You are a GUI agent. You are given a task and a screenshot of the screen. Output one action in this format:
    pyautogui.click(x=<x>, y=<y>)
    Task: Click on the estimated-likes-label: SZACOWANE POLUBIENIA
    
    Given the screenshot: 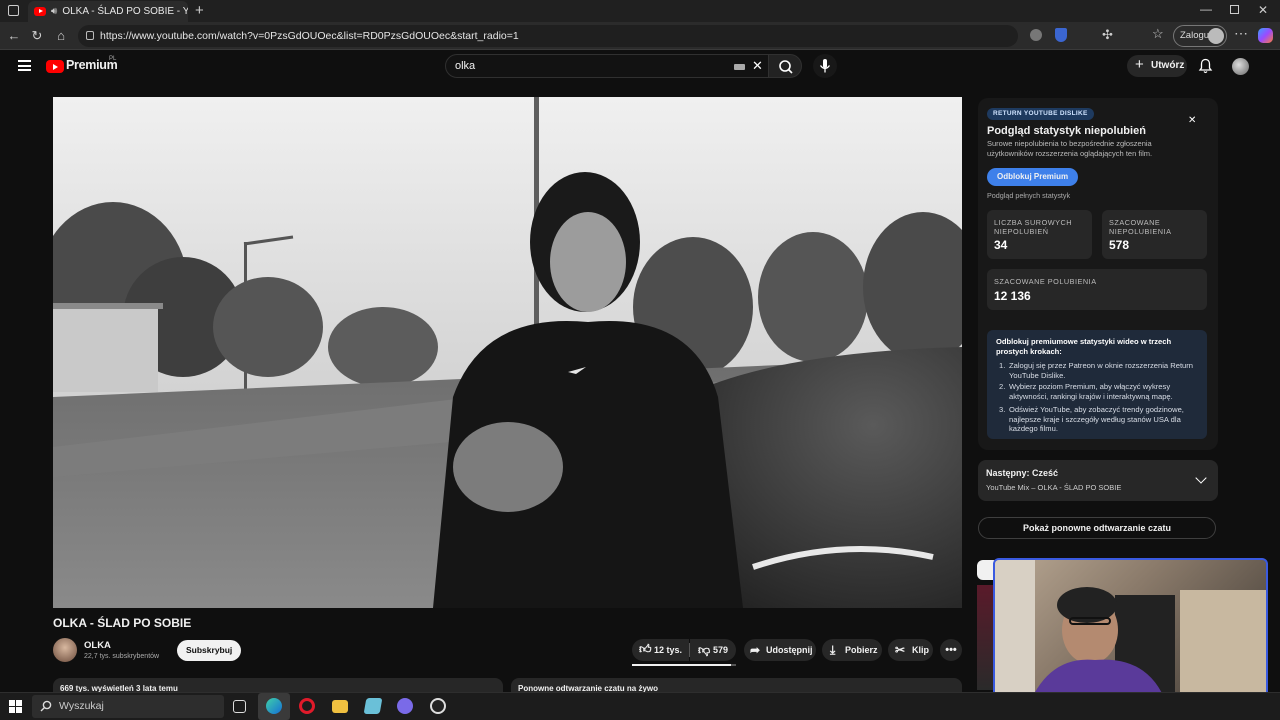 What is the action you would take?
    pyautogui.click(x=1045, y=281)
    